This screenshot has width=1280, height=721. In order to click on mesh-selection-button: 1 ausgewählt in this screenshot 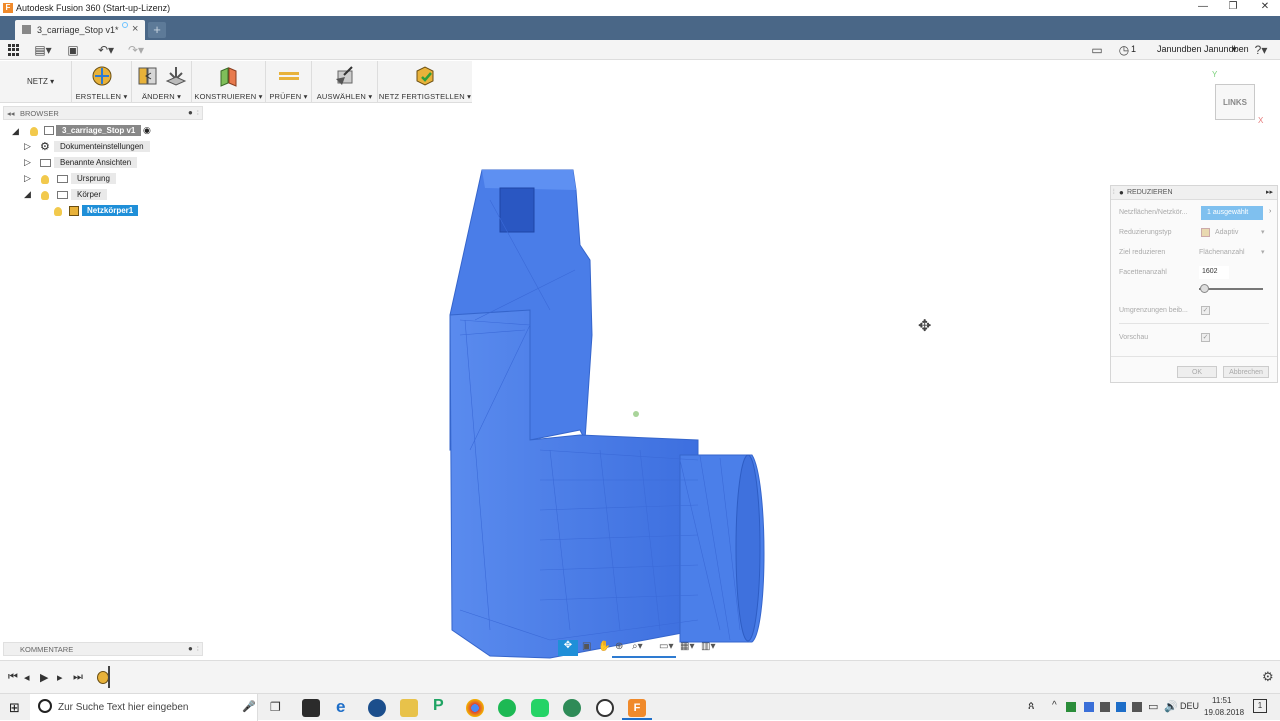, I will do `click(1232, 213)`.